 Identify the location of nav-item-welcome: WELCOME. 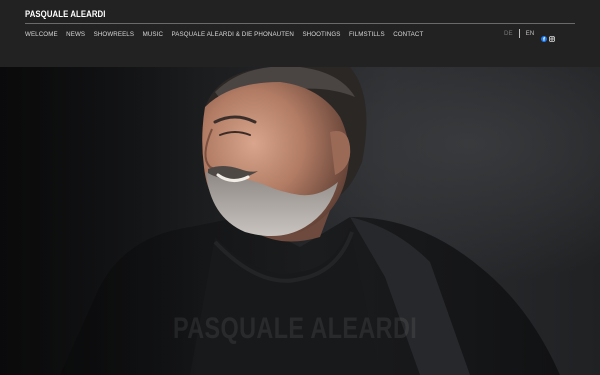
(41, 35).